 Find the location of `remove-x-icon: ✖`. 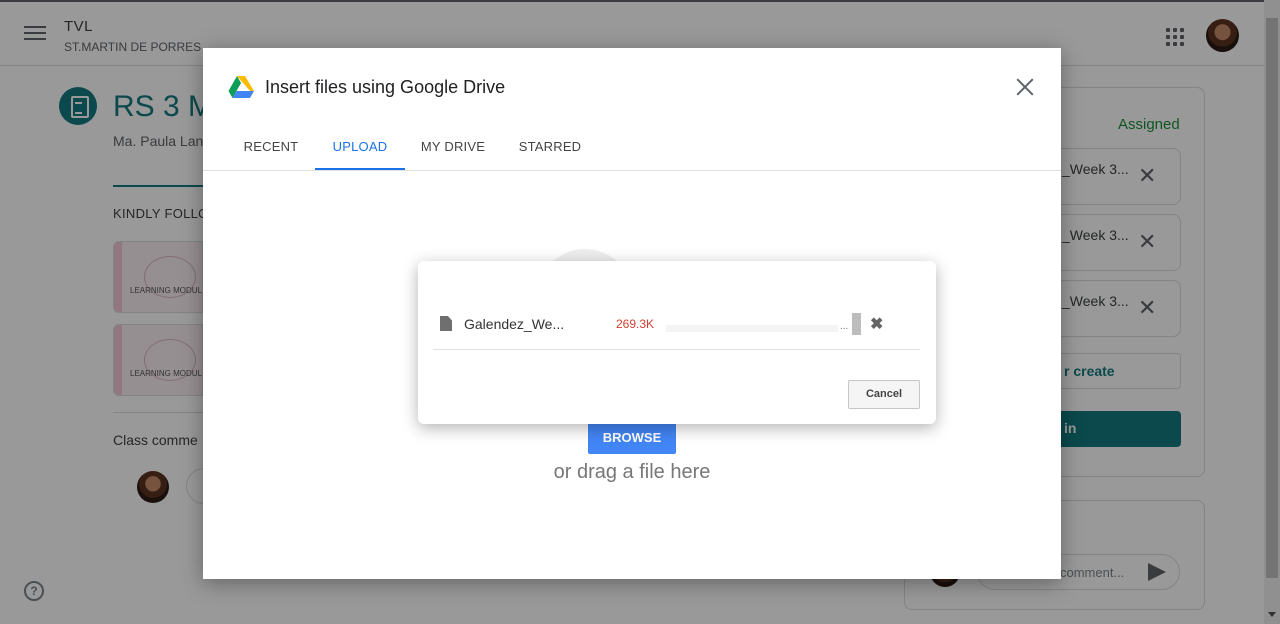

remove-x-icon: ✖ is located at coordinates (876, 324).